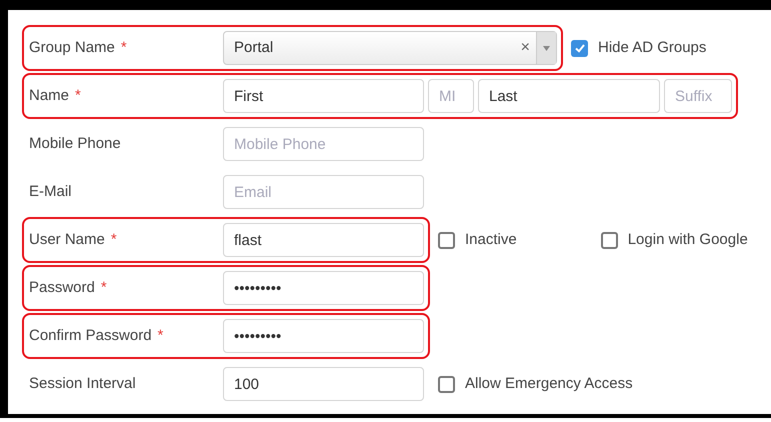 This screenshot has width=771, height=422. I want to click on caret-icon, so click(546, 48).